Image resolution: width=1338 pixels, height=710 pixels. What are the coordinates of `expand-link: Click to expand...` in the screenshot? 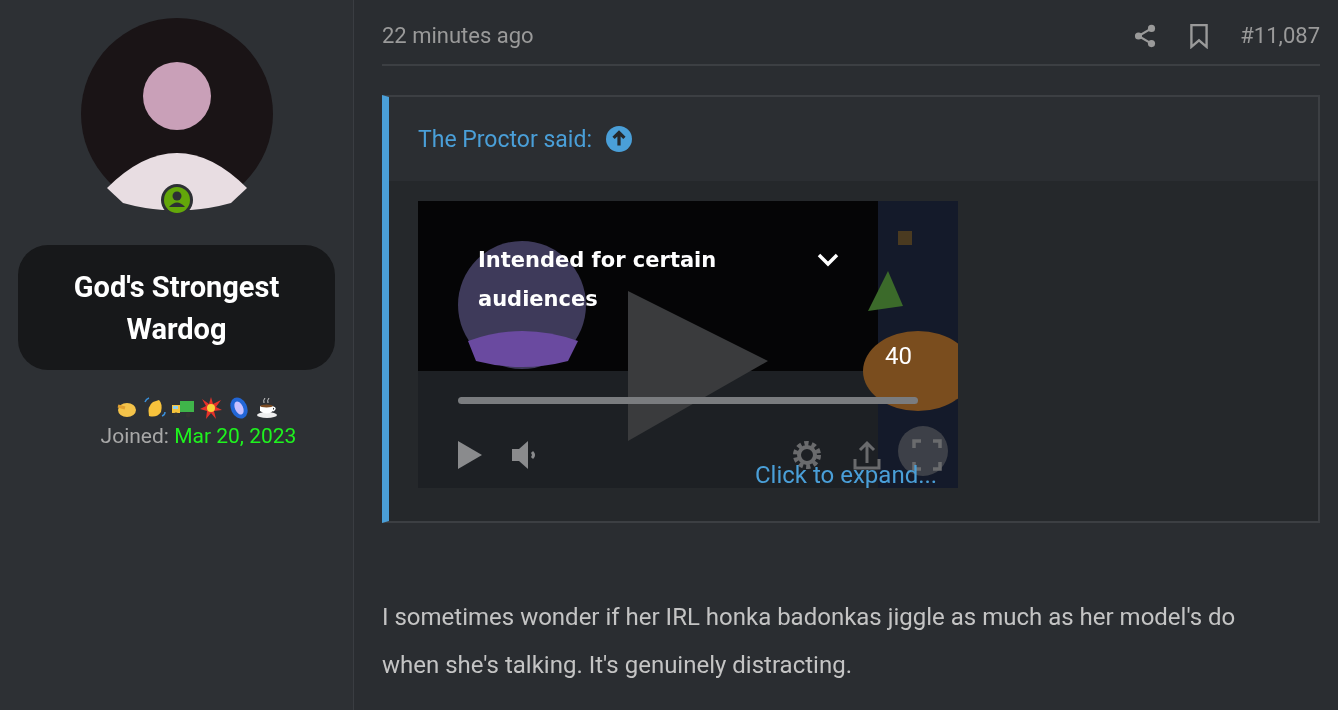 It's located at (846, 475).